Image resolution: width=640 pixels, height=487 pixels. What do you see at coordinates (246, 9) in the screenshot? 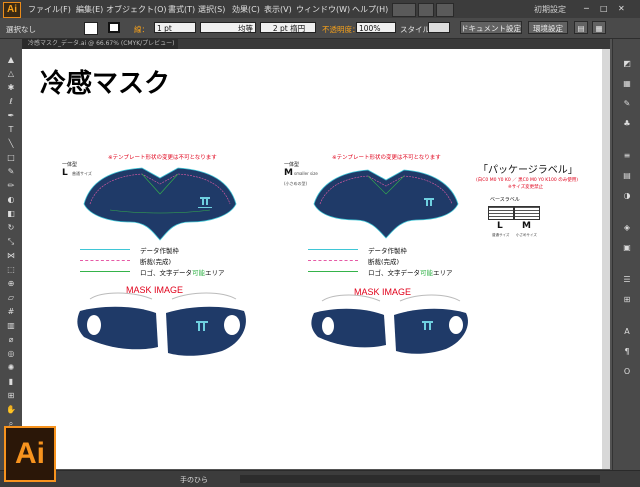
I see `menu-effect: 効果(C)` at bounding box center [246, 9].